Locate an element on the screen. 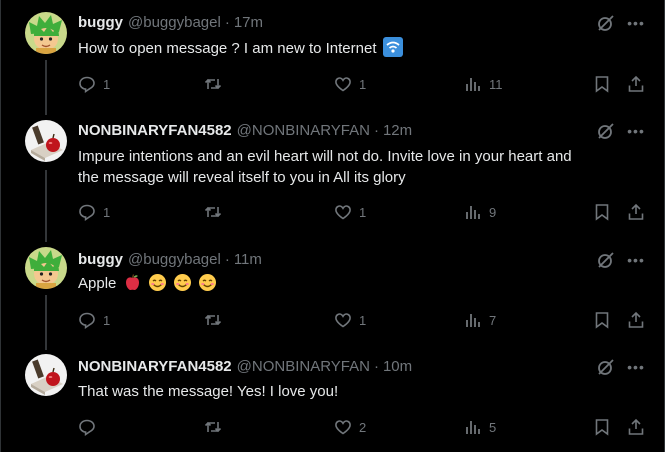 The height and width of the screenshot is (452, 665). view-count: 11 is located at coordinates (496, 84).